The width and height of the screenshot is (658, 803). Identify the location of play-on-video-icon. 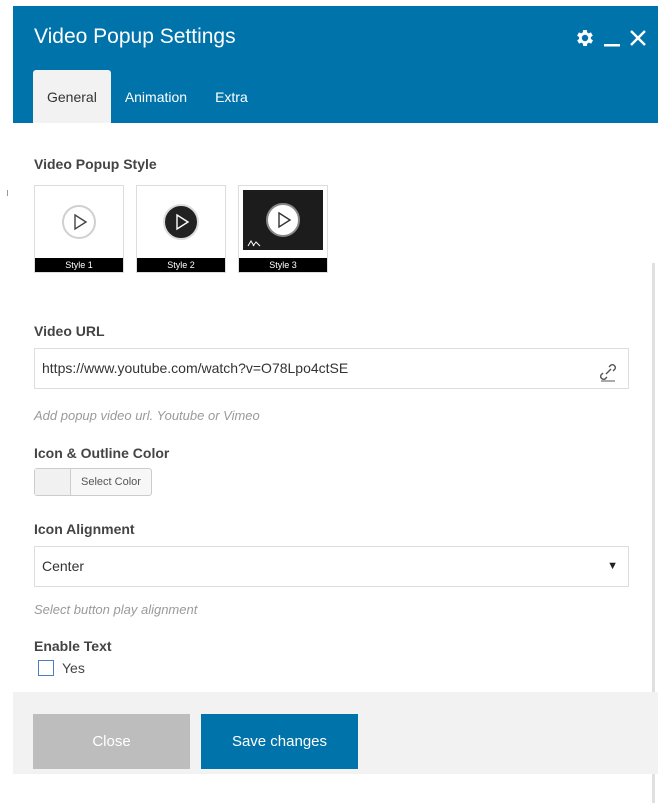
(283, 220).